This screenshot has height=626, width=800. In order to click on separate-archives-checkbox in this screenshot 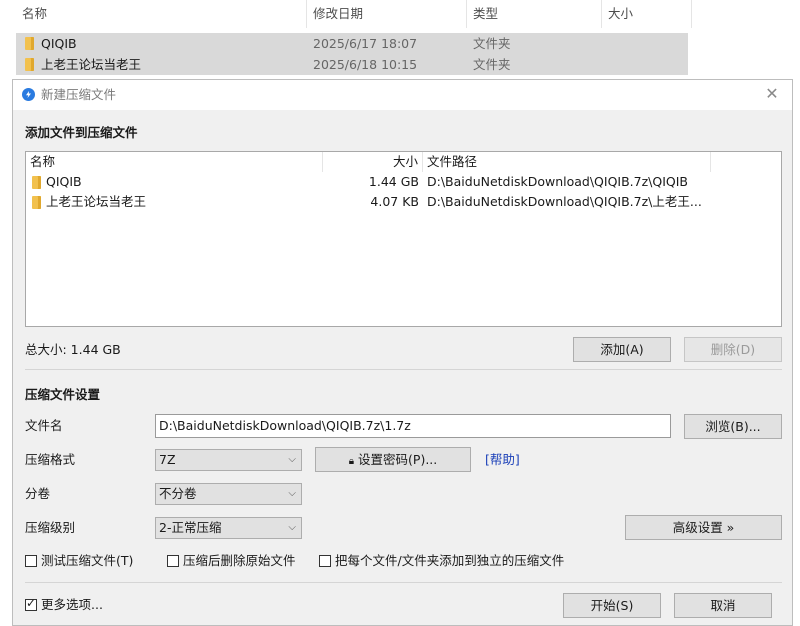, I will do `click(325, 561)`.